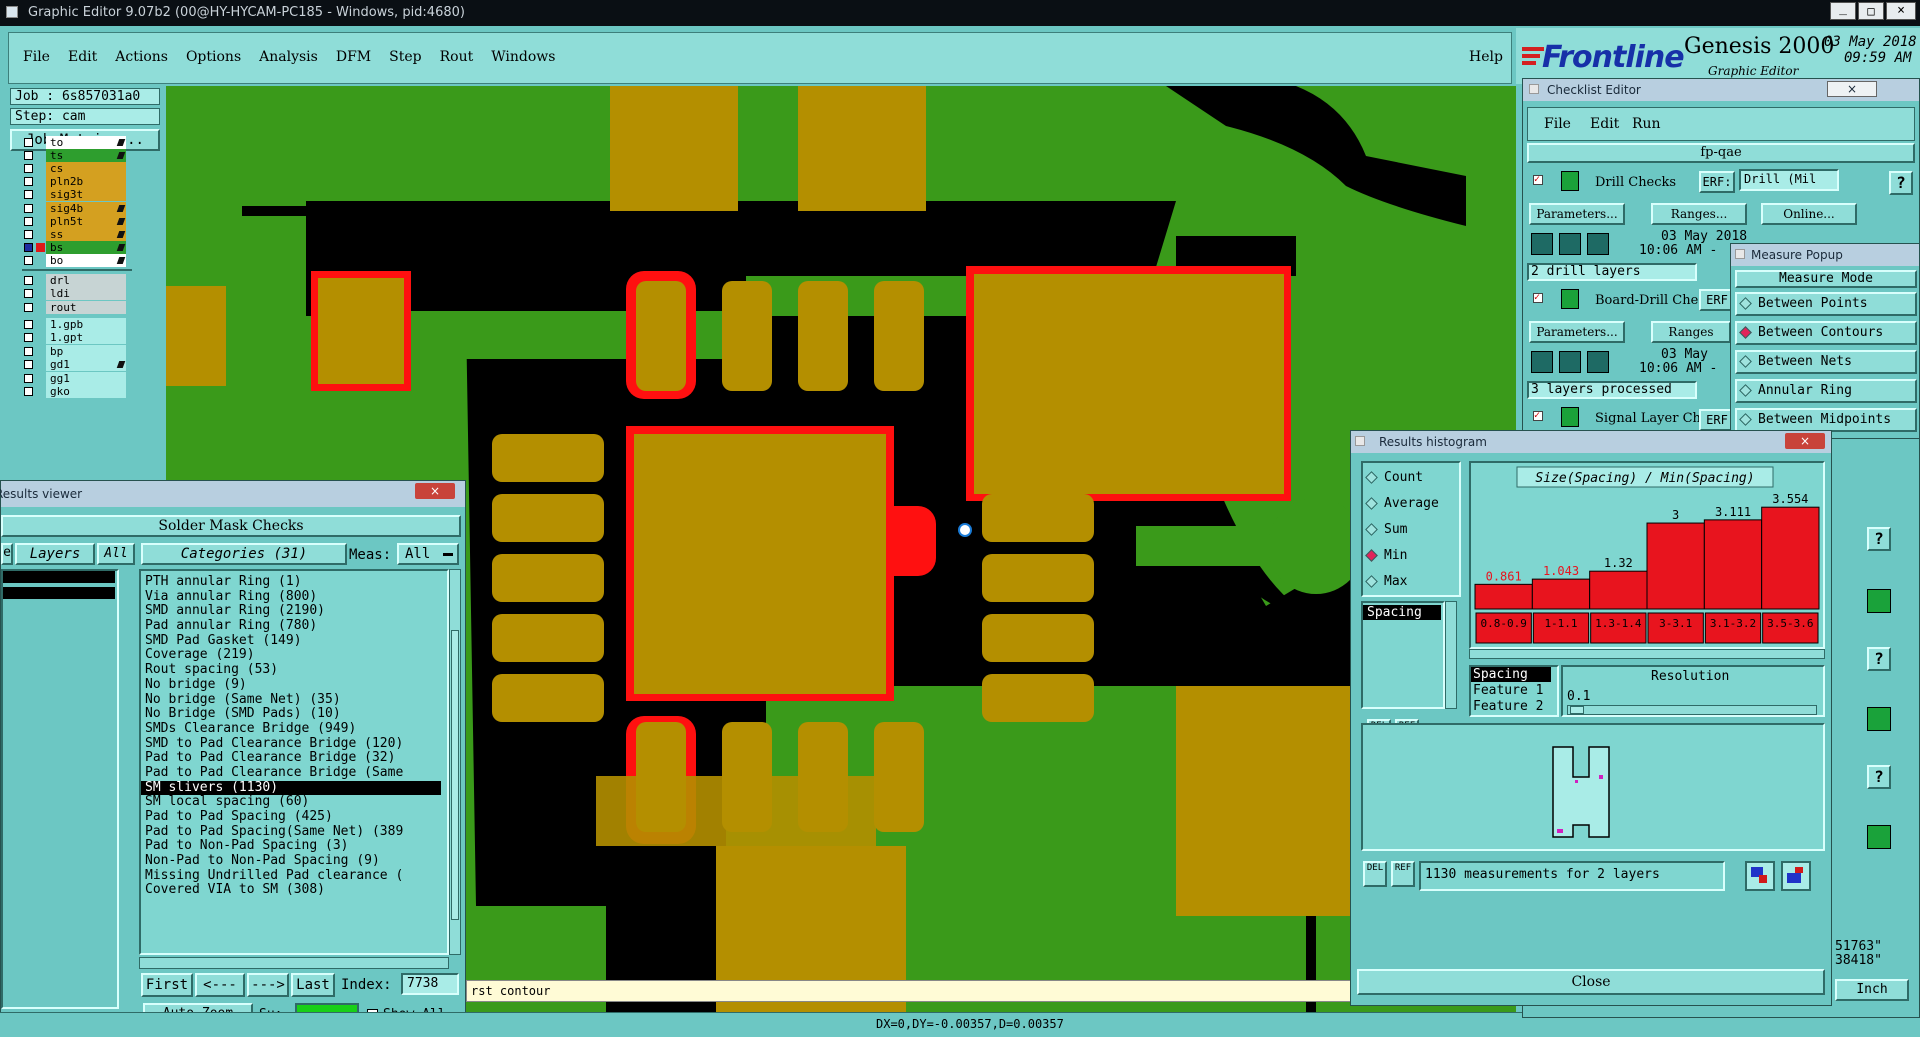 This screenshot has width=1920, height=1037. I want to click on category-item: Rout spacing (53), so click(291, 670).